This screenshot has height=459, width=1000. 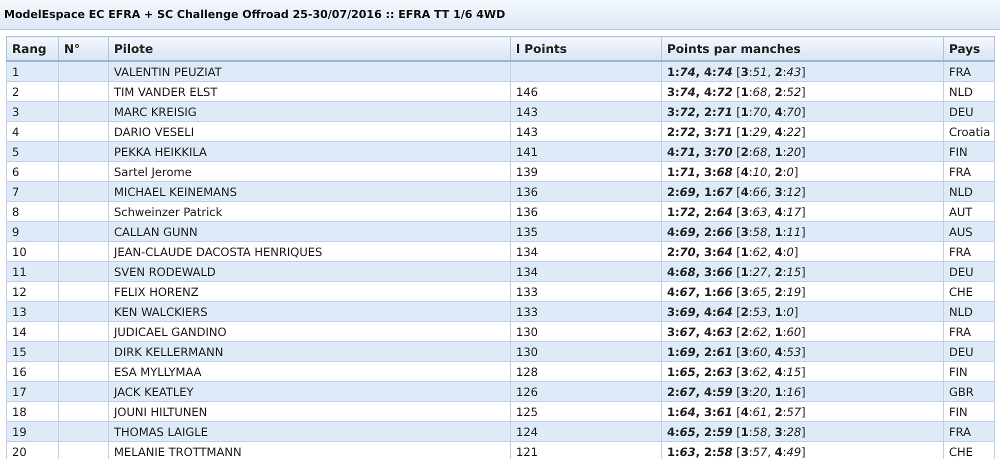 I want to click on table-cell: THOMAS LAIGLE, so click(x=309, y=432).